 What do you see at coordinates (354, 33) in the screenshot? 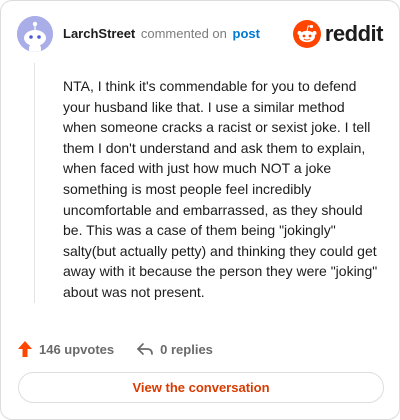
I see `brand-wordmark: reddit` at bounding box center [354, 33].